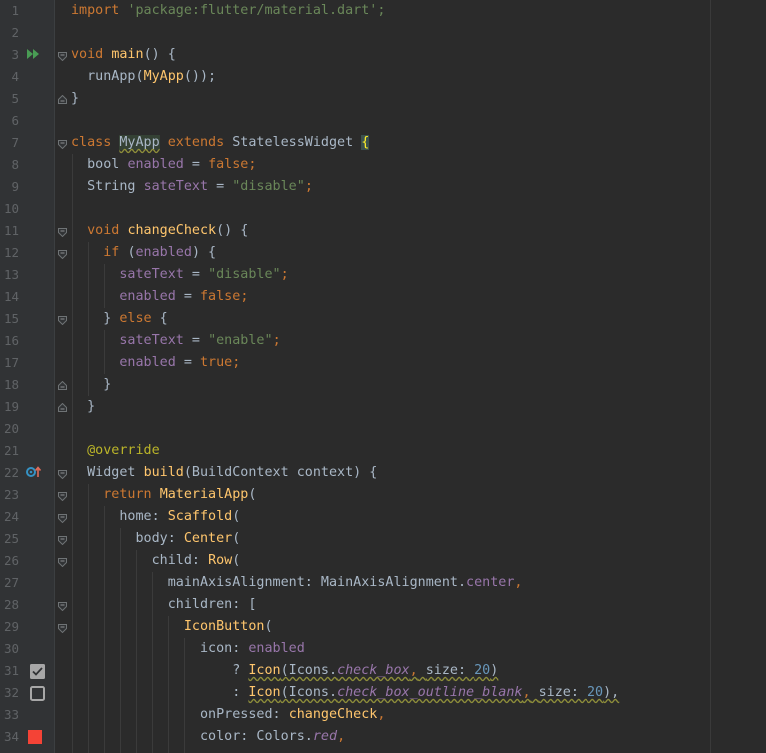 The height and width of the screenshot is (753, 766). I want to click on code-line: void changeCheck() {, so click(159, 231).